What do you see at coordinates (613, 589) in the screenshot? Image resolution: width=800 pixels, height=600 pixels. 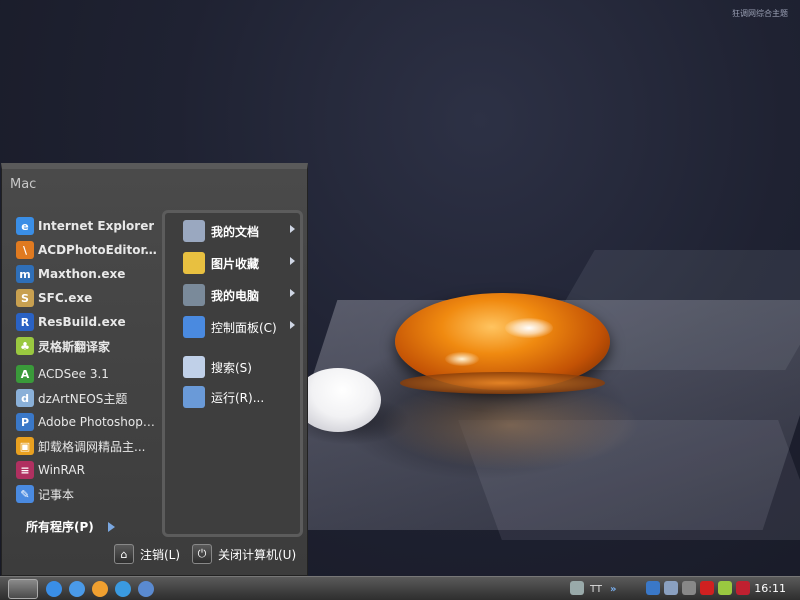 I see `tray-expand-button: »` at bounding box center [613, 589].